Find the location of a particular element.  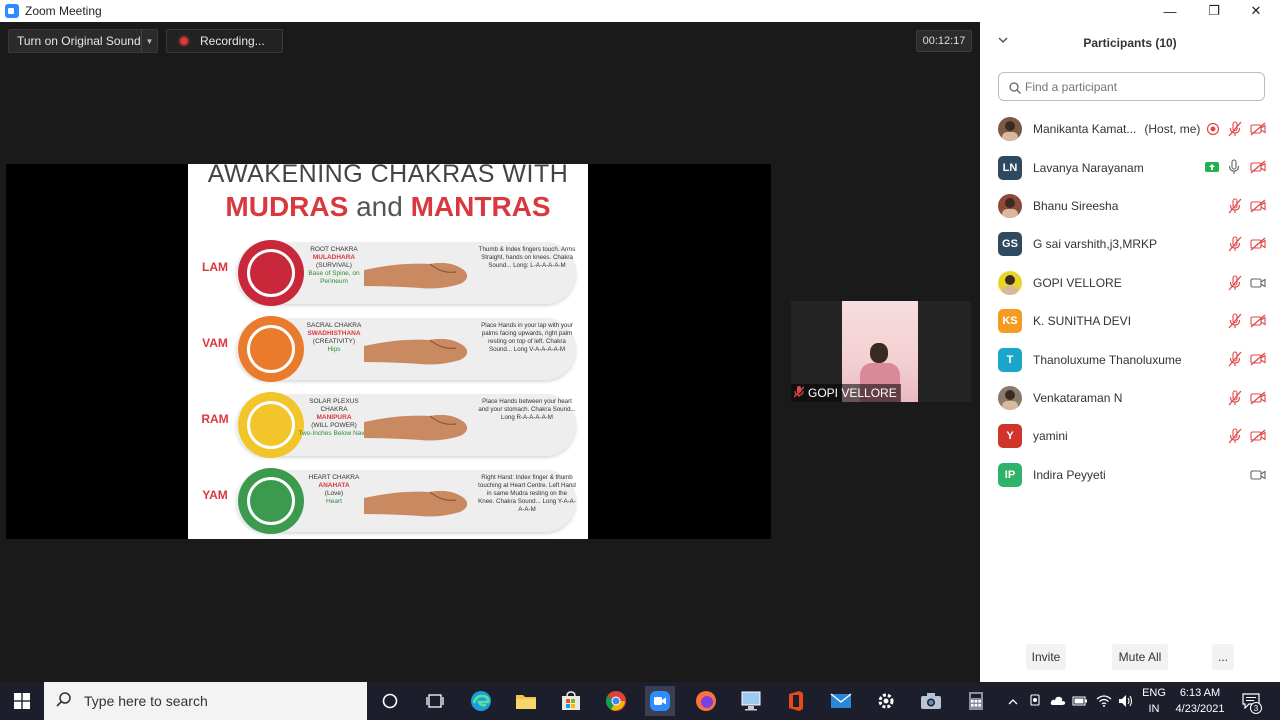

settings-gear-icon is located at coordinates (886, 701).